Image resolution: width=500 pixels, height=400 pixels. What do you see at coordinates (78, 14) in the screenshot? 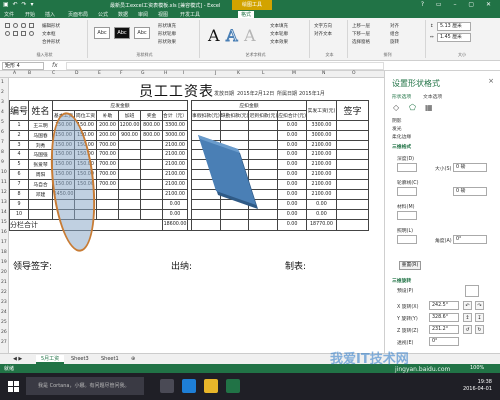
I see `tab-page-layout: 页面布局` at bounding box center [78, 14].